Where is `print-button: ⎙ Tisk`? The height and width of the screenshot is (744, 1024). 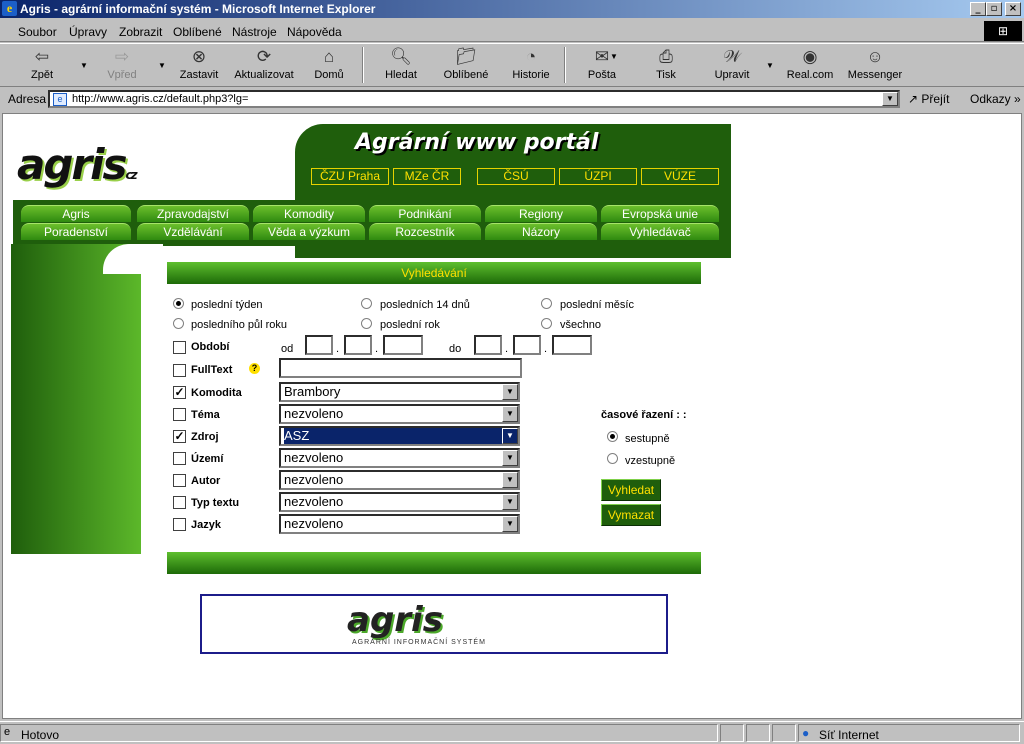
print-button: ⎙ Tisk is located at coordinates (666, 65).